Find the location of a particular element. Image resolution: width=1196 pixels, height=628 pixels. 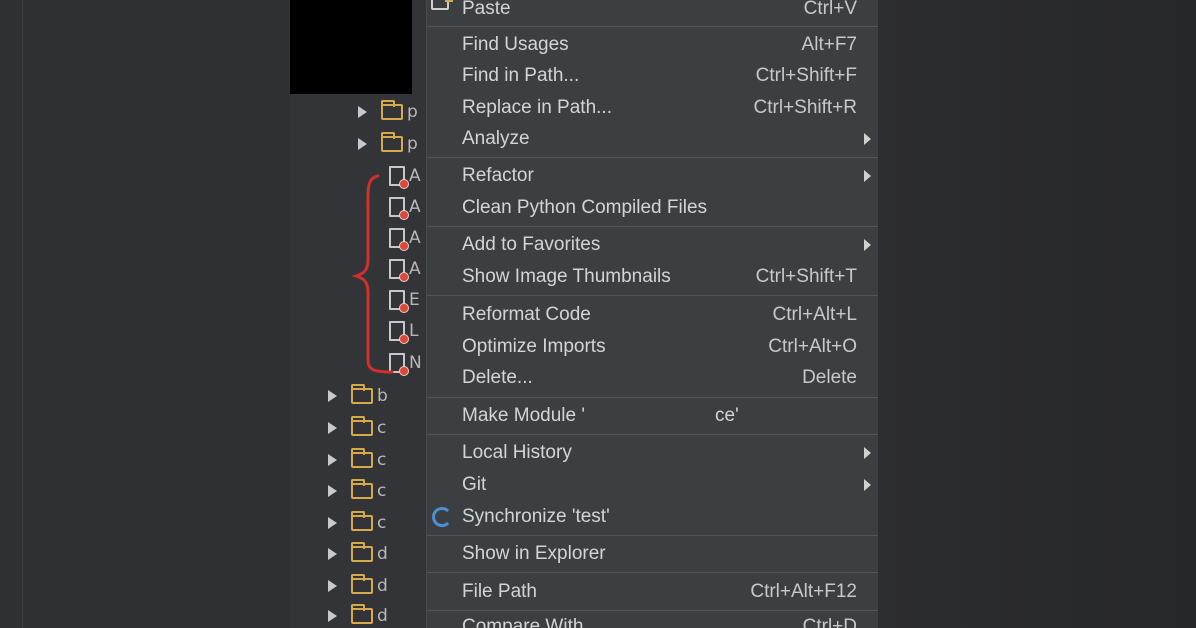

menu-item-analyze: Analyze is located at coordinates (652, 139).